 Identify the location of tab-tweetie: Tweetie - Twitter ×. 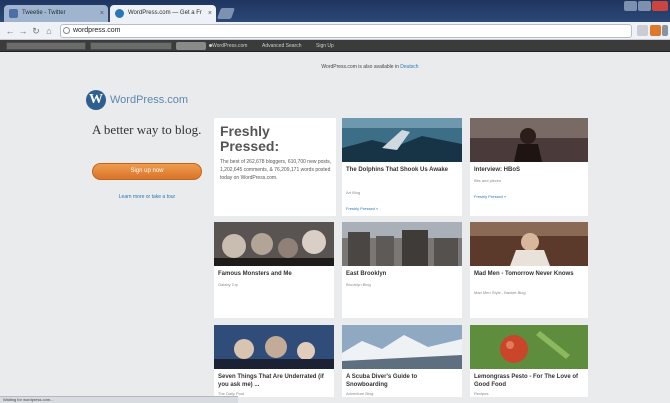
(56, 13).